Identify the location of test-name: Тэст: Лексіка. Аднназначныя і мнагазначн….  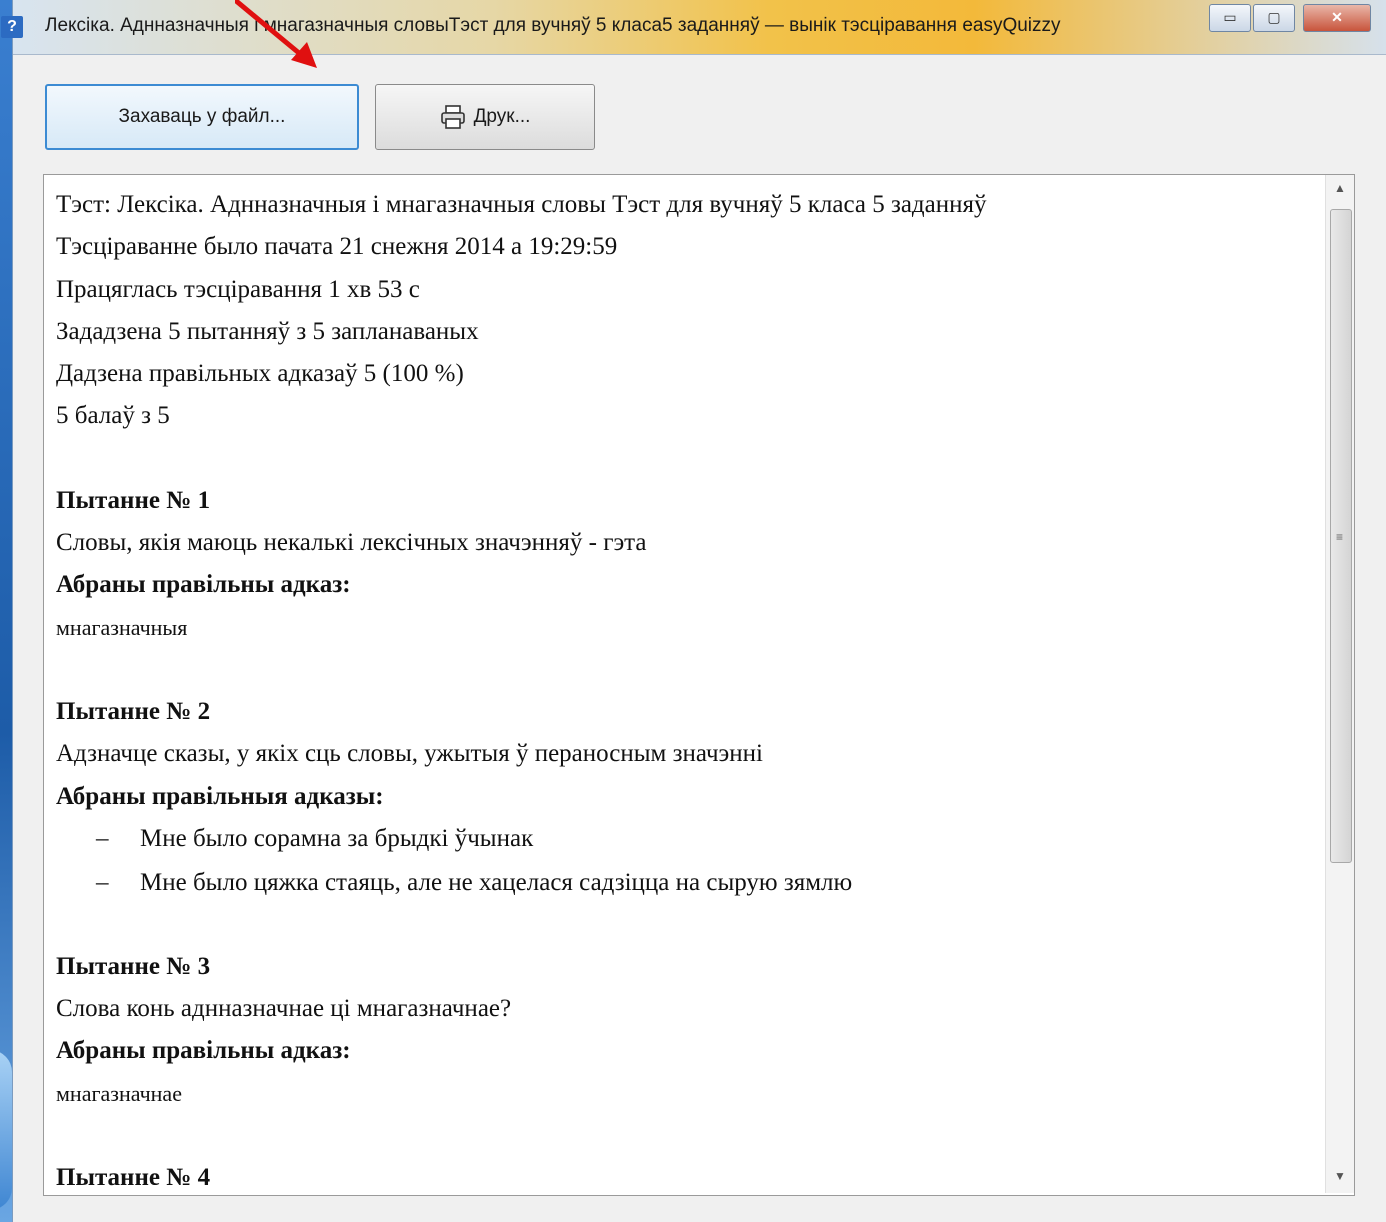
(521, 204).